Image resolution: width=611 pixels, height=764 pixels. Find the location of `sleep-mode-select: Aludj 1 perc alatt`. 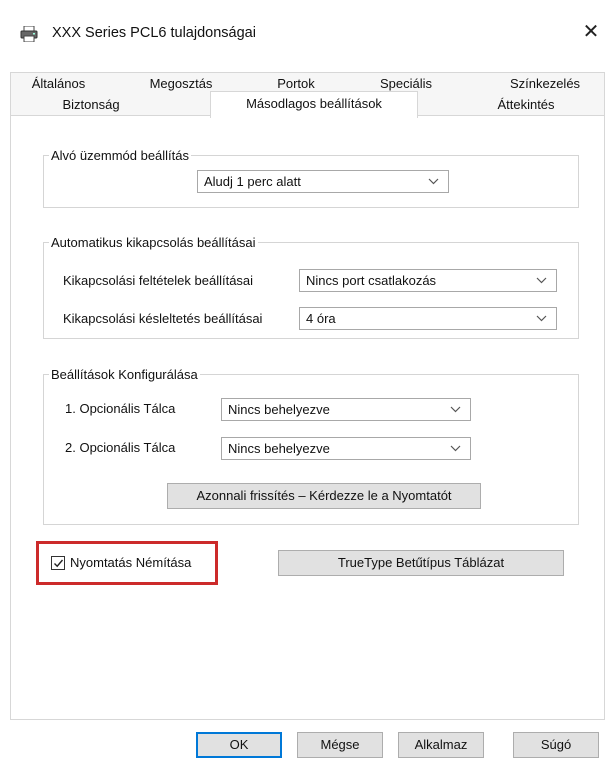

sleep-mode-select: Aludj 1 perc alatt is located at coordinates (323, 181).